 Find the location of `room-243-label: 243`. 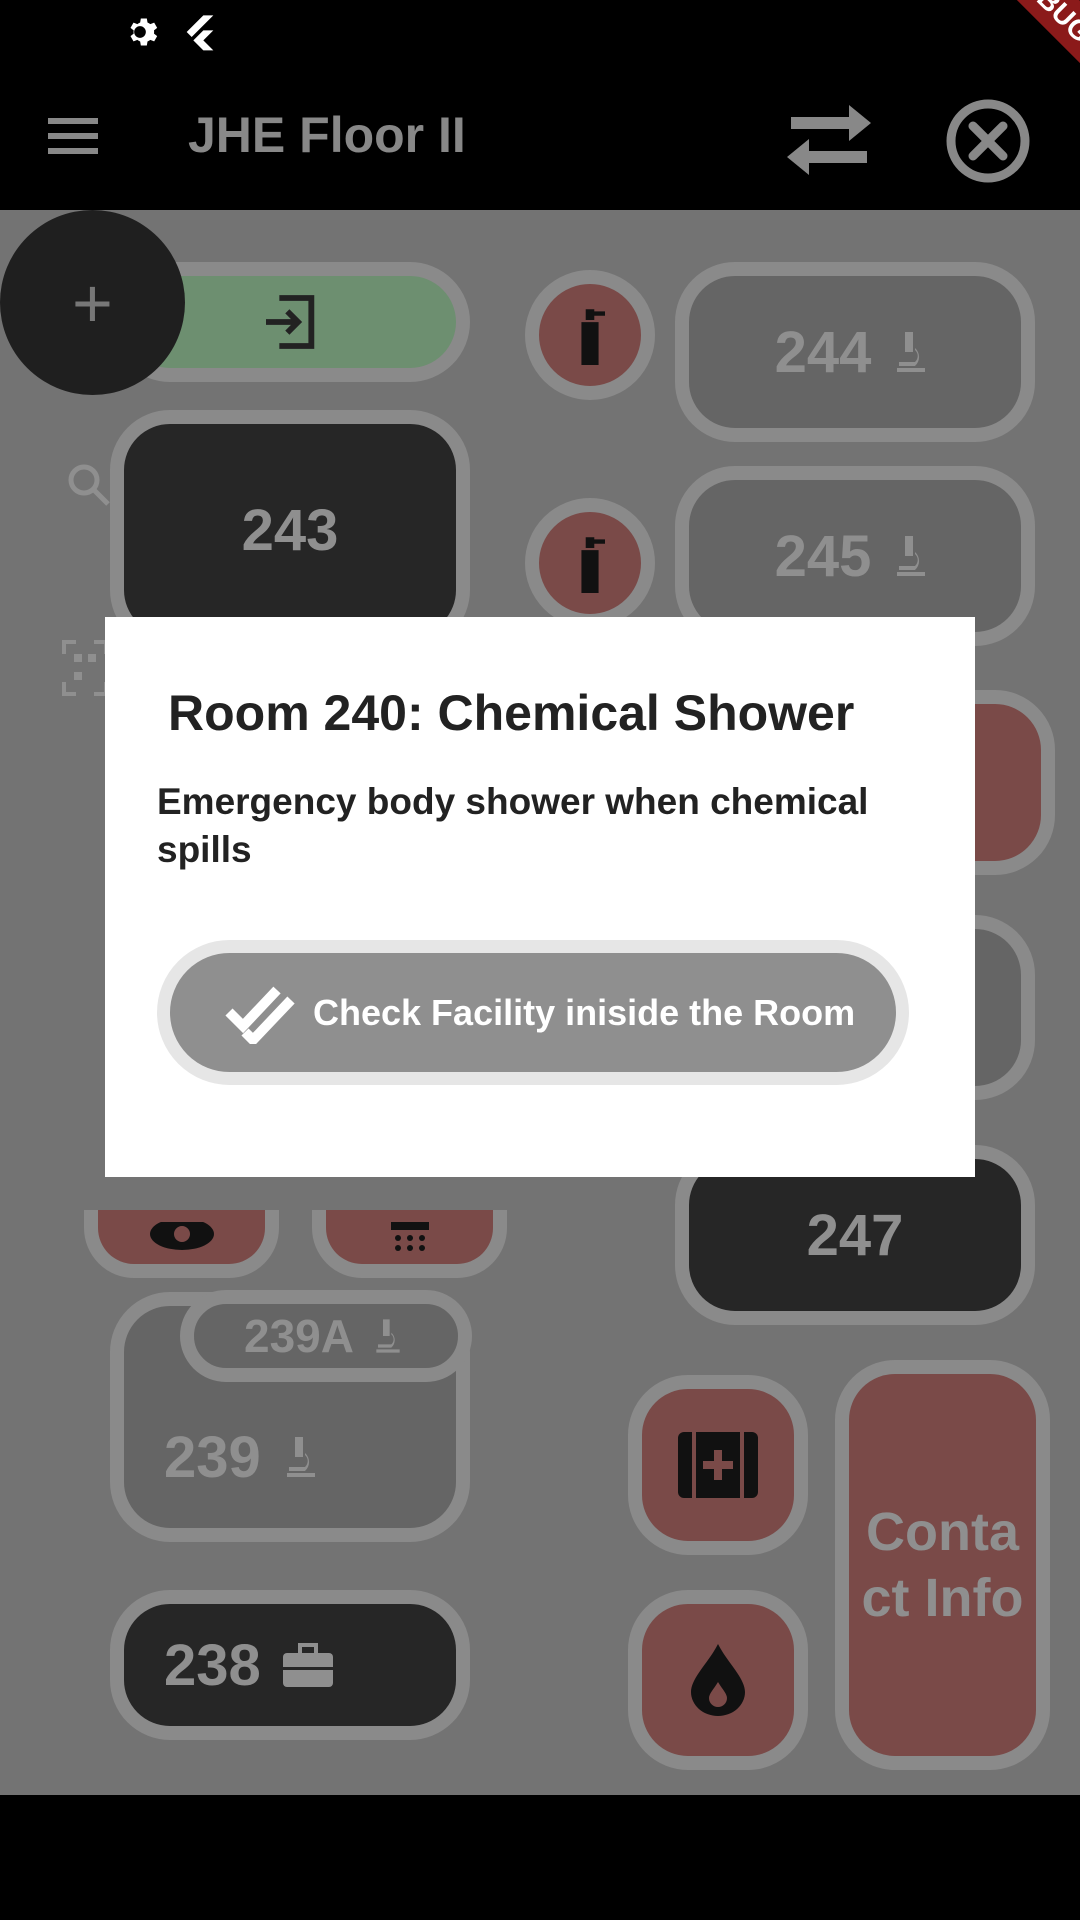

room-243-label: 243 is located at coordinates (290, 530).